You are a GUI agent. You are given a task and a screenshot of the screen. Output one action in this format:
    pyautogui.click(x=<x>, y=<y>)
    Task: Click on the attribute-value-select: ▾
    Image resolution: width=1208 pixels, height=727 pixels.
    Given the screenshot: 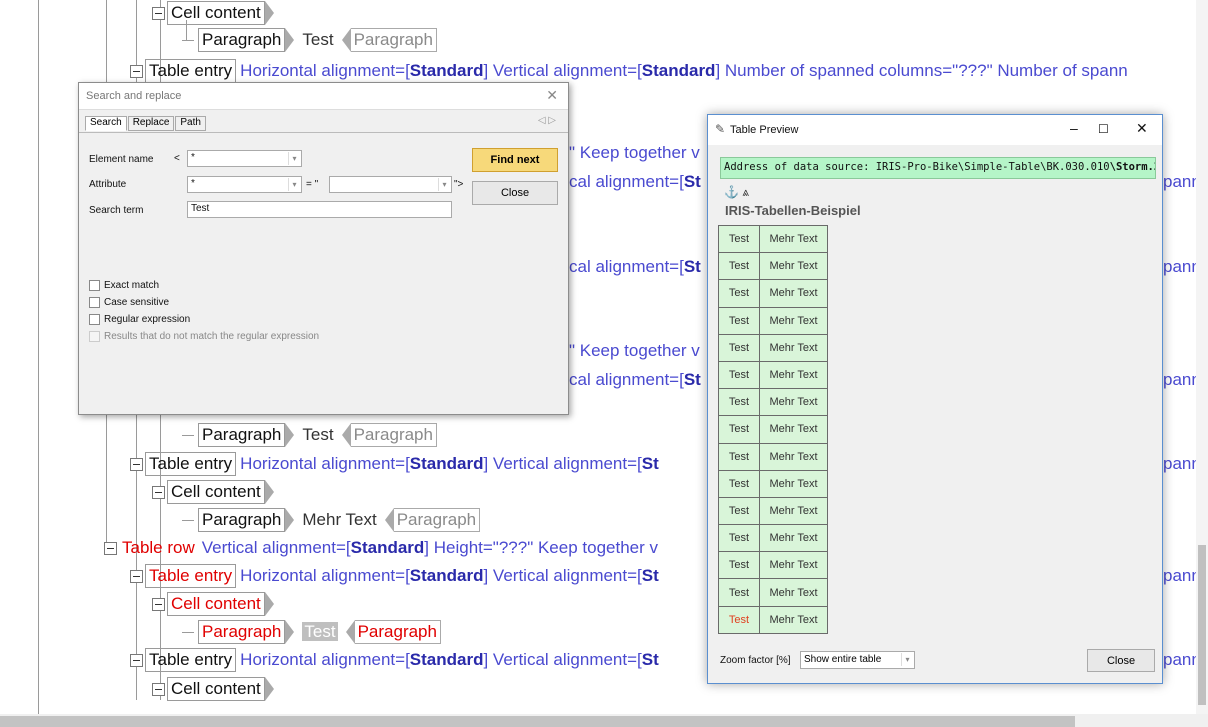 What is the action you would take?
    pyautogui.click(x=390, y=184)
    